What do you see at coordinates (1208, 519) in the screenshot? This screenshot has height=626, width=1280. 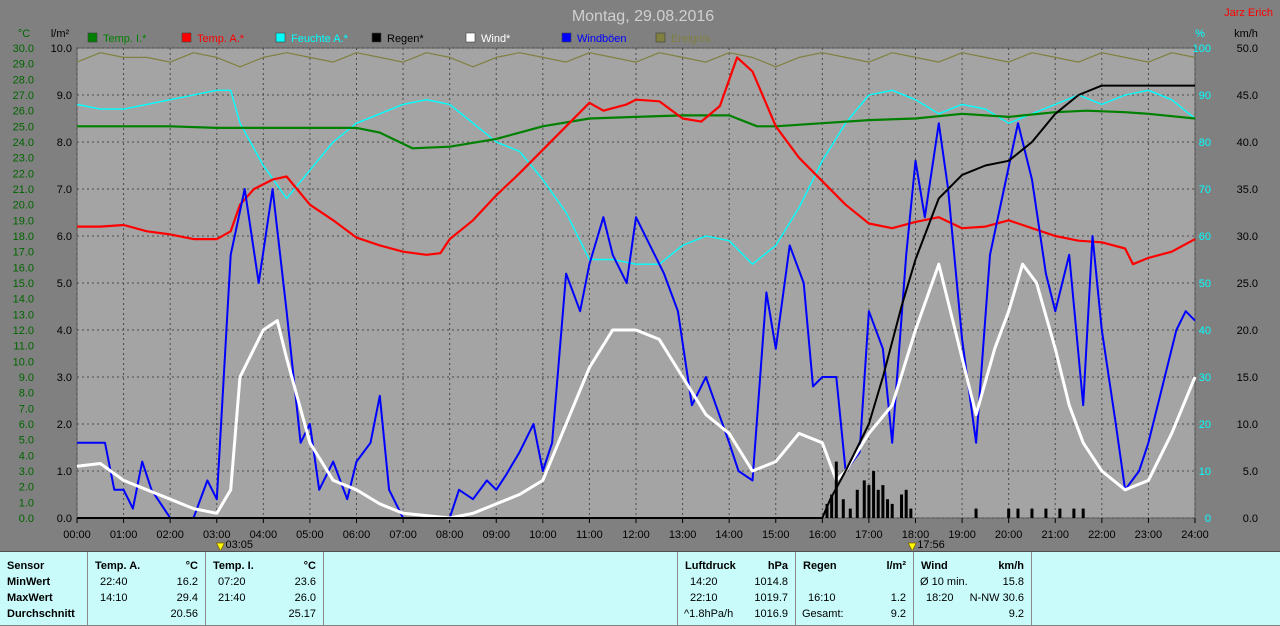 I see `humidity-tick-label: 0` at bounding box center [1208, 519].